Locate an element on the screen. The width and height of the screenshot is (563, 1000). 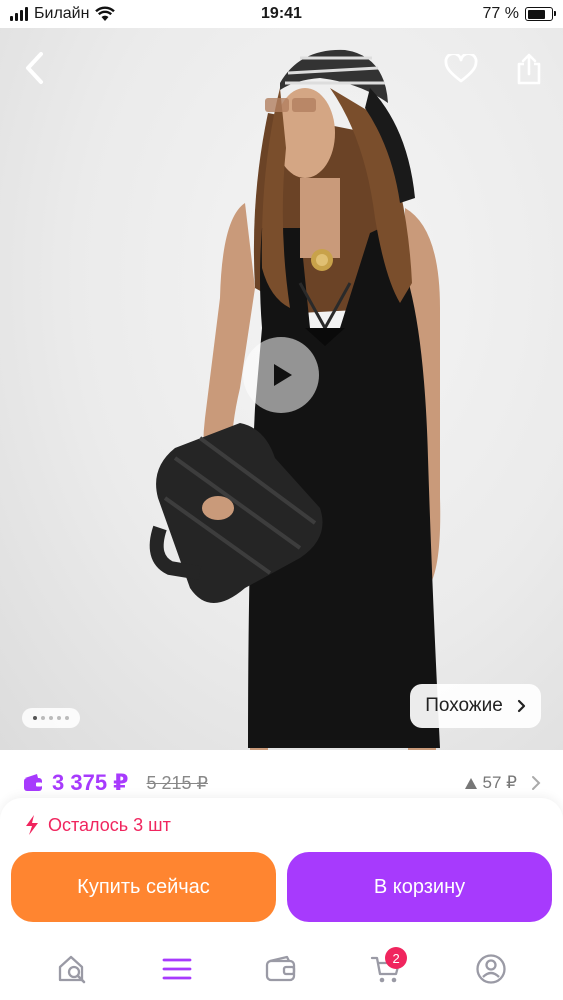
profile-icon is located at coordinates (491, 969).